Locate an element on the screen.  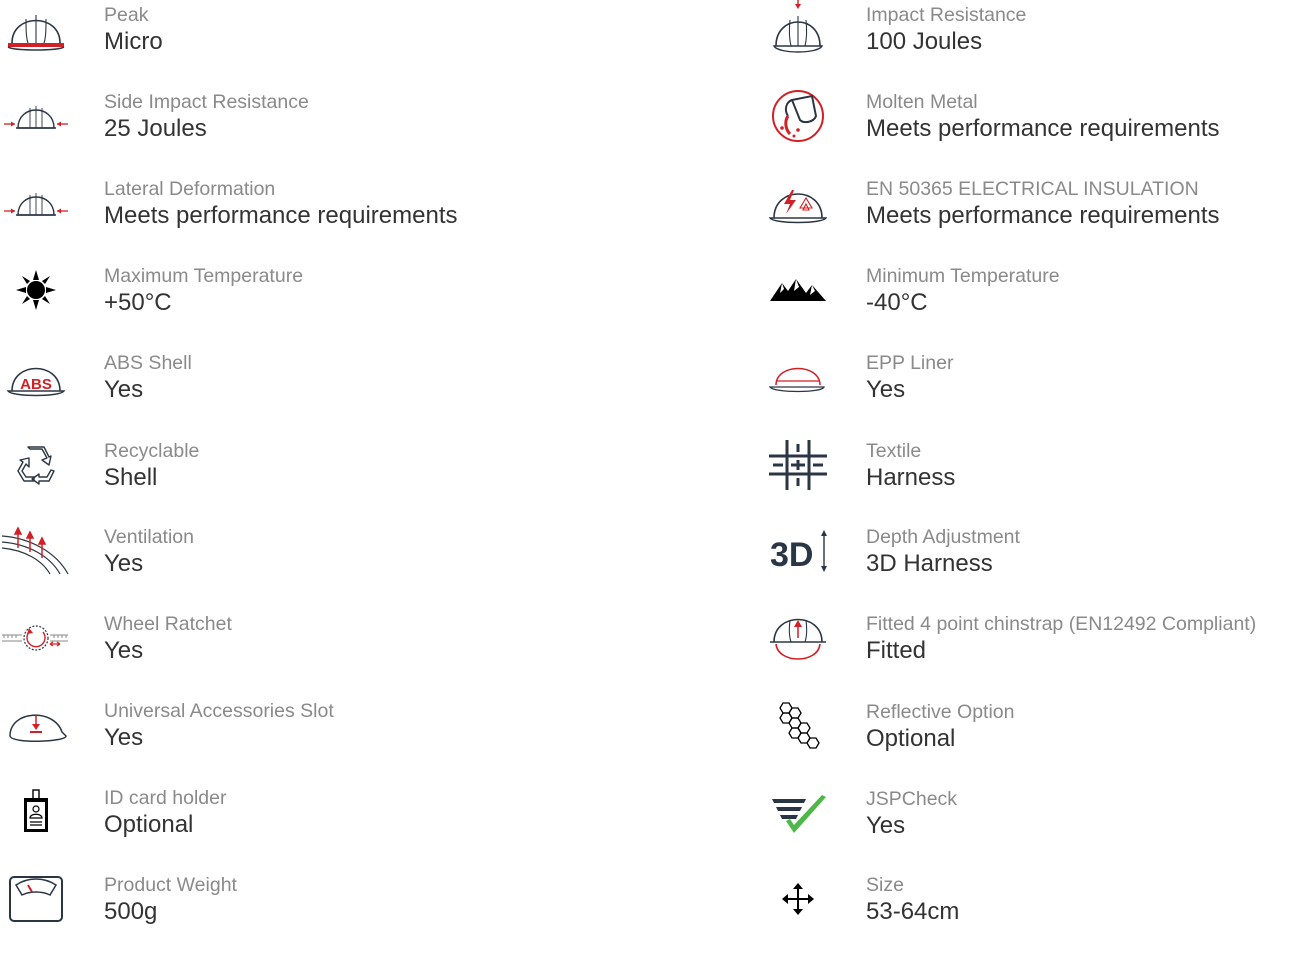
spec-text: ID card holder Optional is located at coordinates (165, 812).